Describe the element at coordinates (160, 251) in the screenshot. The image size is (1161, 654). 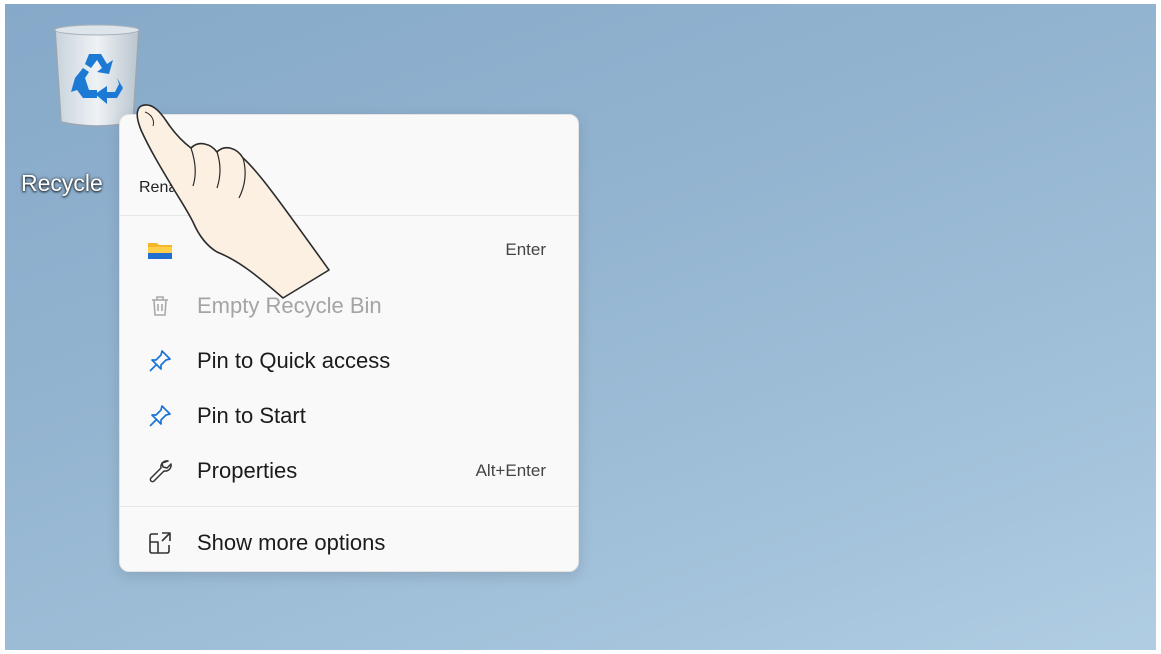
I see `folder-icon` at that location.